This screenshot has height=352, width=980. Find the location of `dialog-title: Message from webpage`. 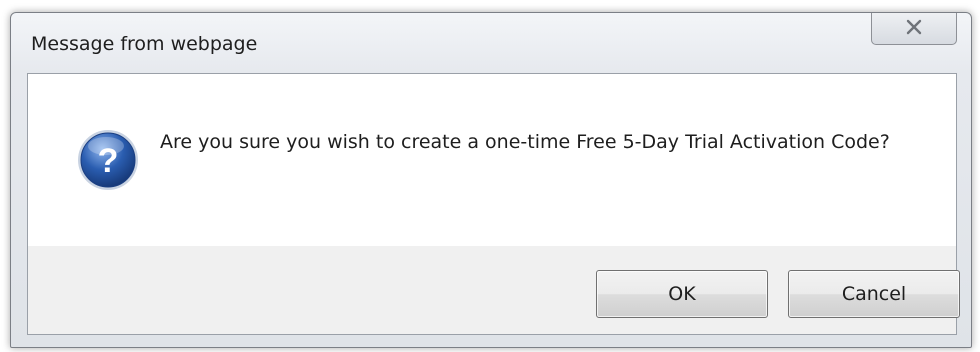

dialog-title: Message from webpage is located at coordinates (144, 44).